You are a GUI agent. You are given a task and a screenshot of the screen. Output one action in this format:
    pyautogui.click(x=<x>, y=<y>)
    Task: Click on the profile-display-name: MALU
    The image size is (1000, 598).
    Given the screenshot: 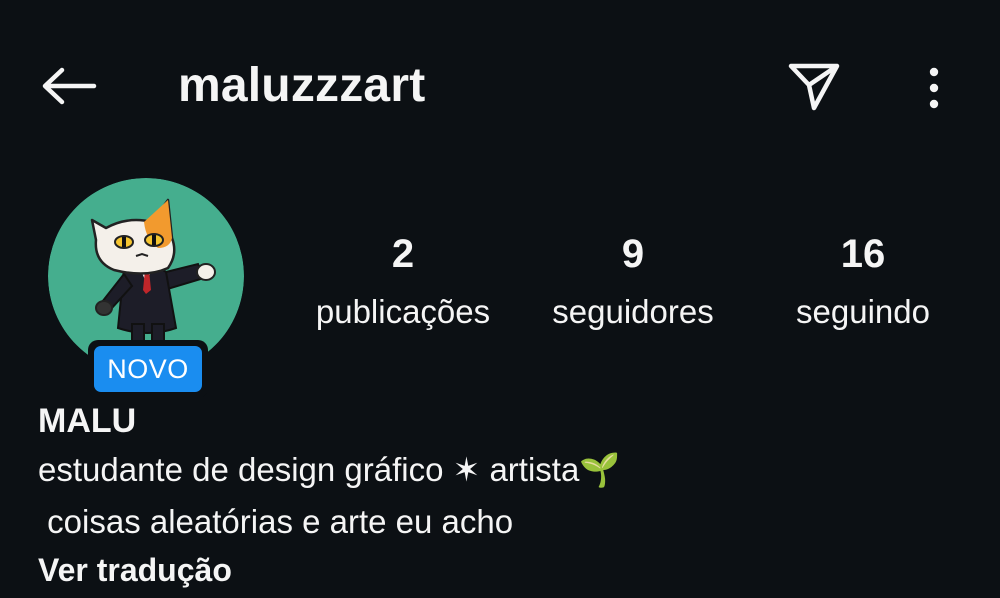 What is the action you would take?
    pyautogui.click(x=87, y=421)
    